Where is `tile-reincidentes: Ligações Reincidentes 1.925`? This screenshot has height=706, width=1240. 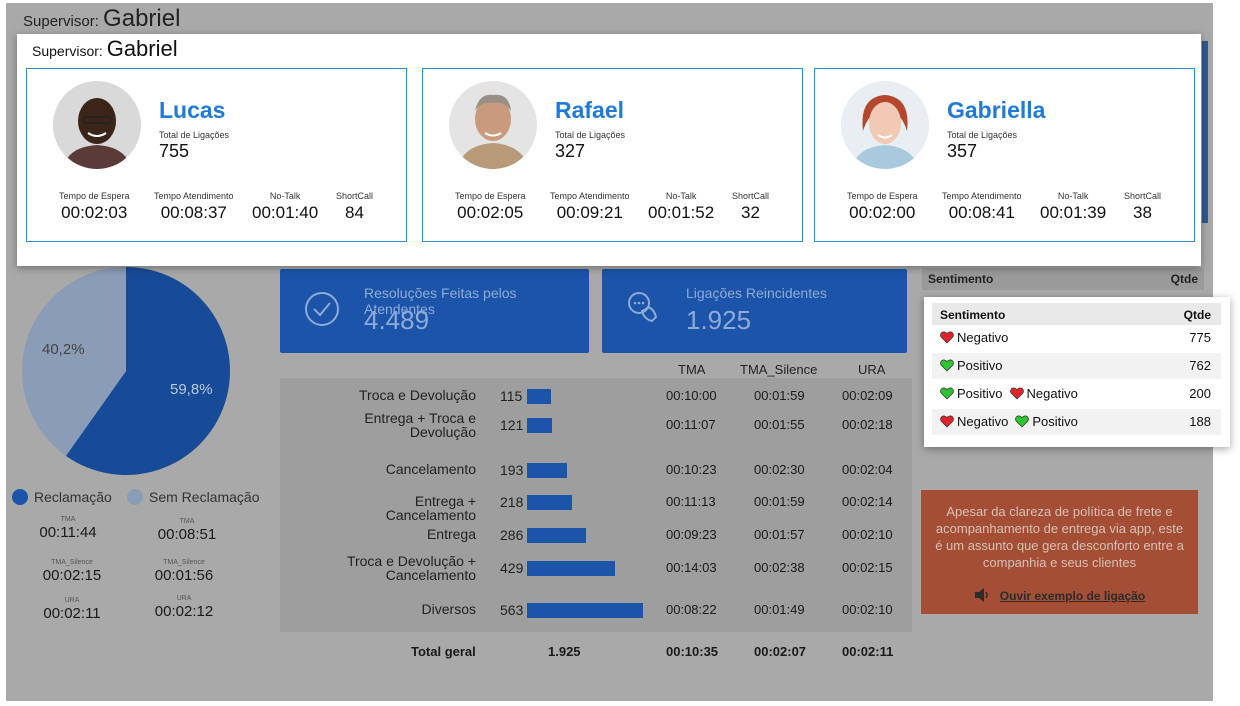 tile-reincidentes: Ligações Reincidentes 1.925 is located at coordinates (754, 311).